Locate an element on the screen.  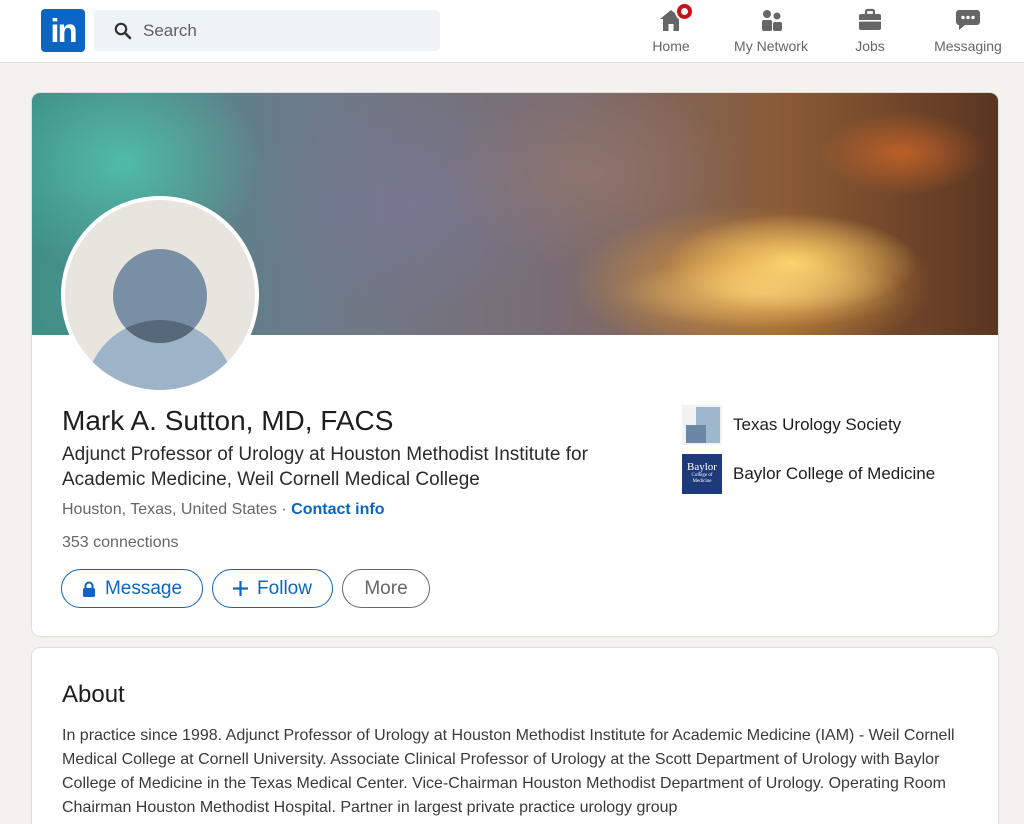
nav-item-messaging: Messaging is located at coordinates (968, 31).